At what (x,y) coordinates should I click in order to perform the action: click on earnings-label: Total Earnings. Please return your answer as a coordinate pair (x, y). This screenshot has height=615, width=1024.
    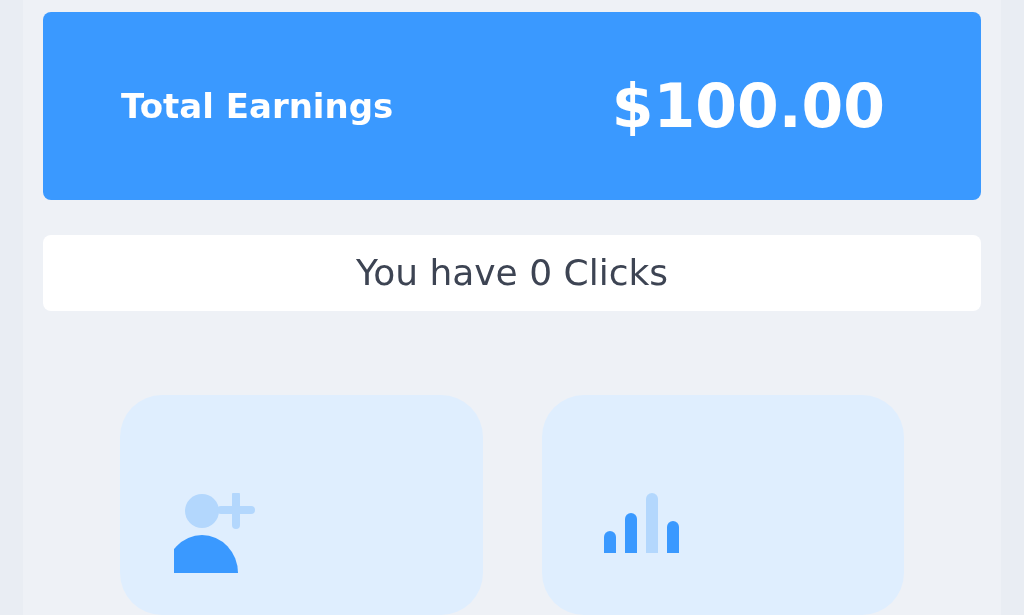
    Looking at the image, I should click on (257, 105).